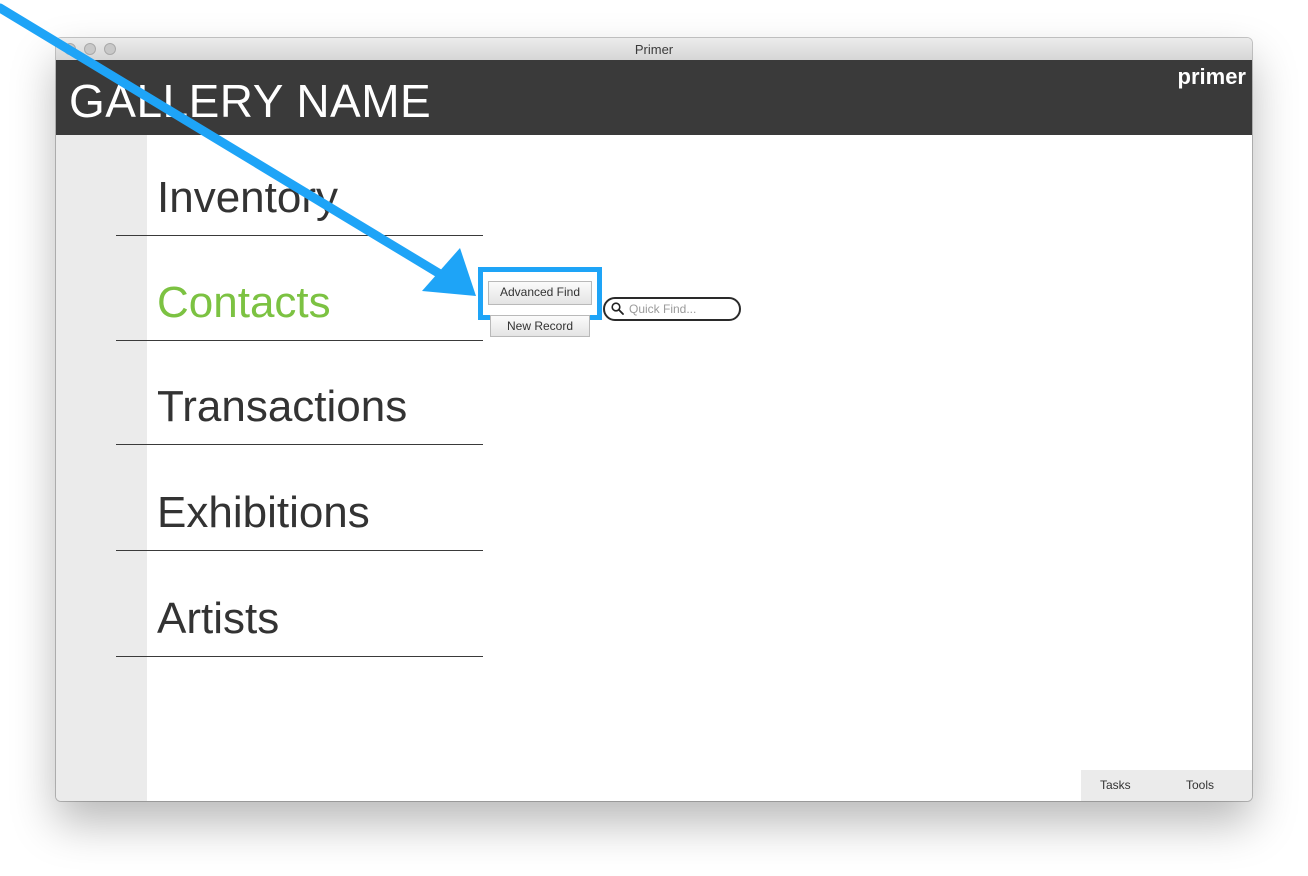 The width and height of the screenshot is (1308, 876). I want to click on tools-button: Tools, so click(1200, 785).